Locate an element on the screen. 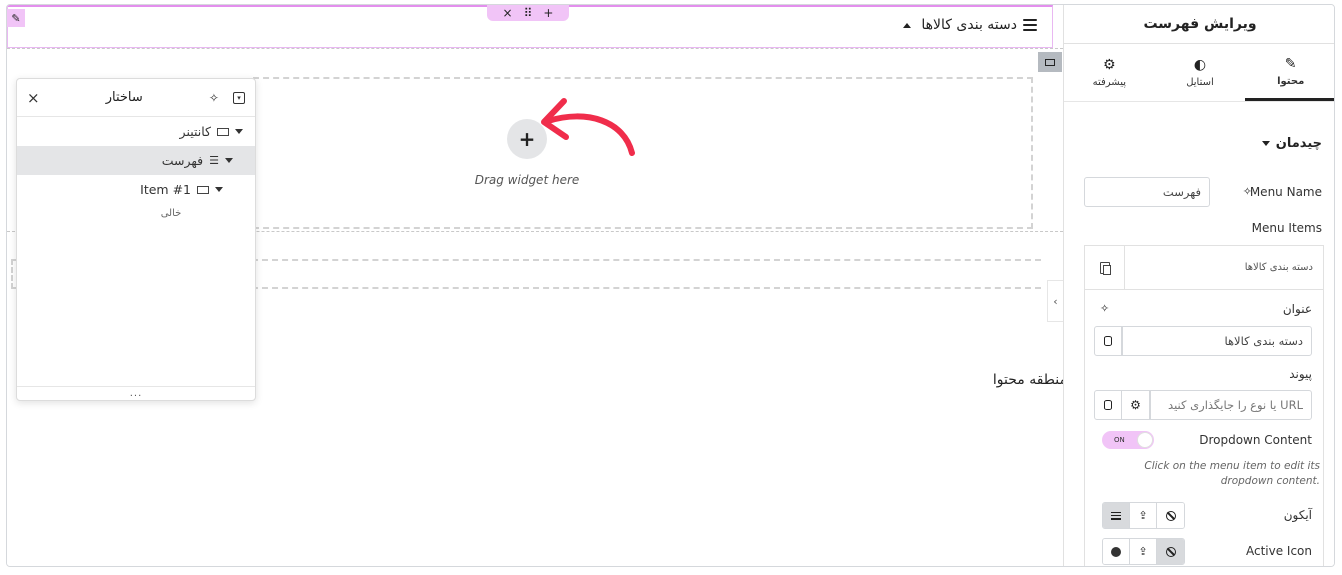  repeater-item-label: دسته بندی کالاها is located at coordinates (1278, 267).